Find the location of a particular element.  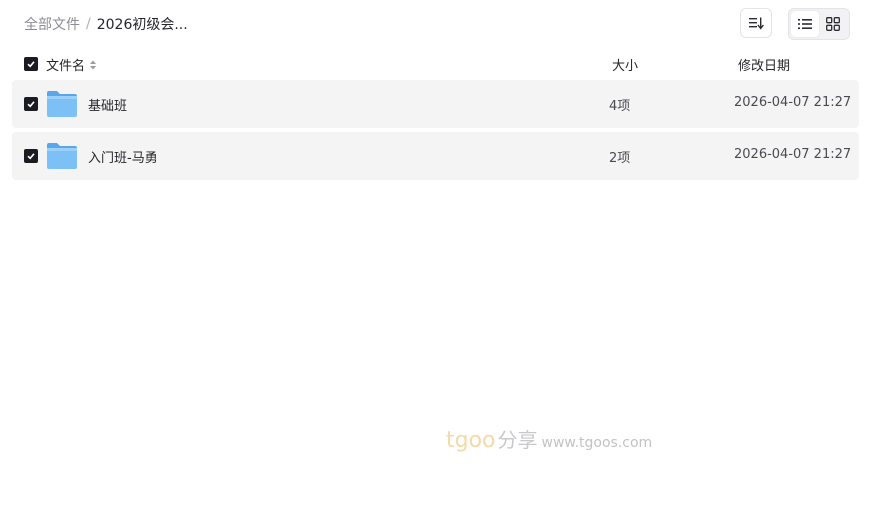

breadcrumb-root-link: 全部文件 is located at coordinates (52, 24).